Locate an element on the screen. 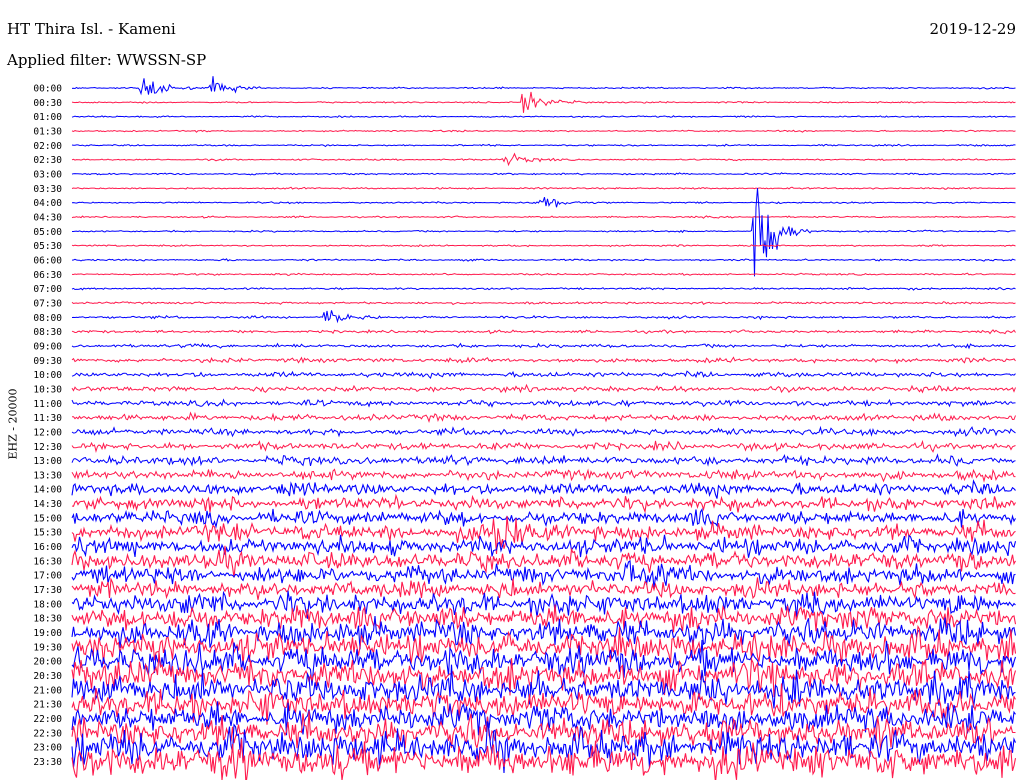  time-tick-label: 00:30 is located at coordinates (47, 103).